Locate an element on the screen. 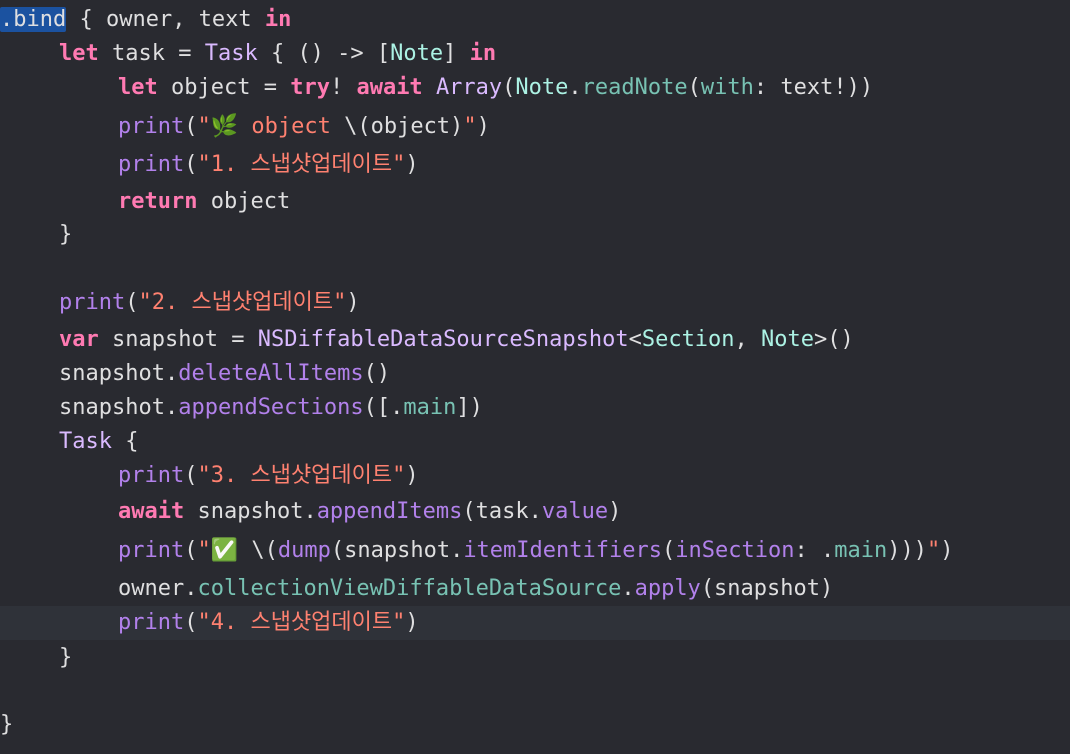 The height and width of the screenshot is (754, 1070). code-token: object is located at coordinates (244, 201).